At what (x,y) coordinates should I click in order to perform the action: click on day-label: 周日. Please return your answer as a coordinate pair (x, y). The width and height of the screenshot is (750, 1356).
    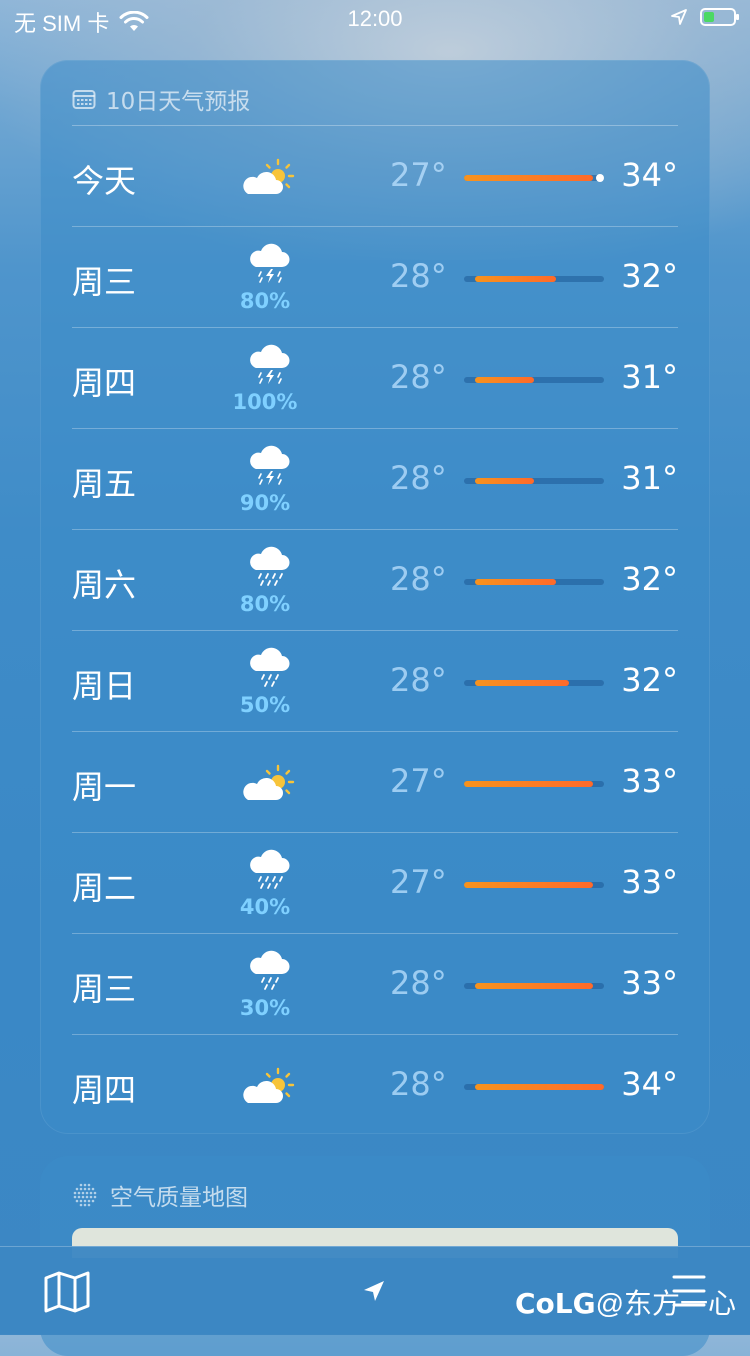
    Looking at the image, I should click on (104, 686).